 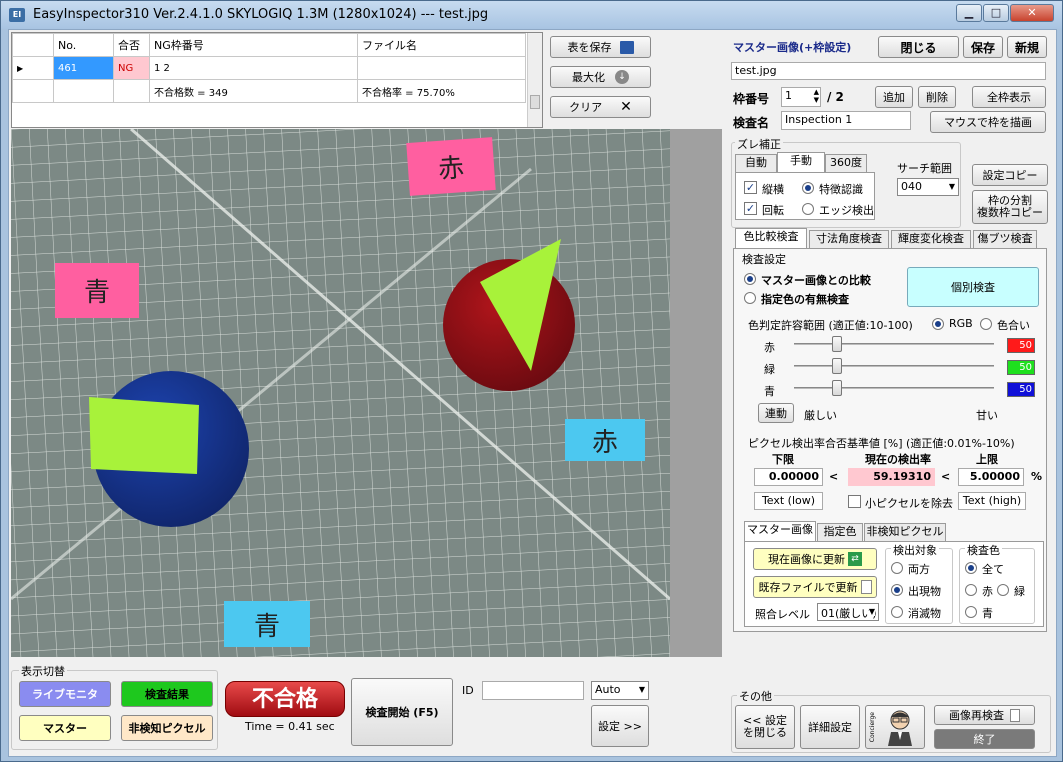 I want to click on id-field, so click(x=533, y=690).